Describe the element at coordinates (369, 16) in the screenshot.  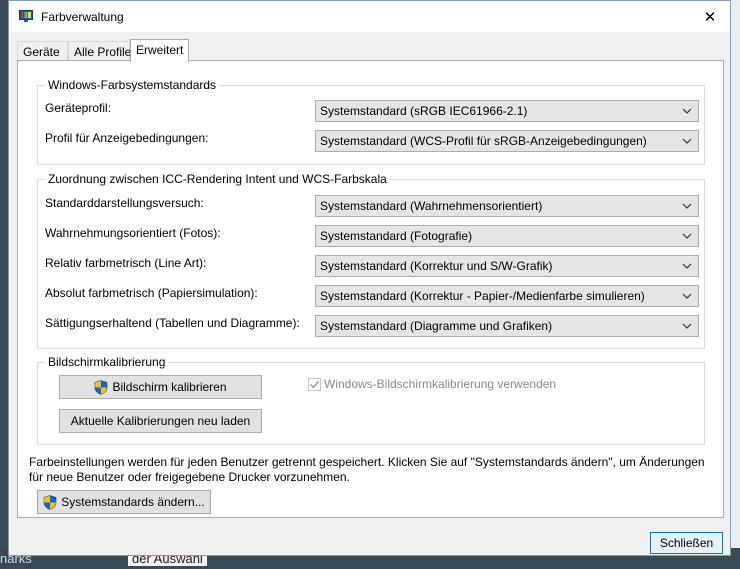
I see `title-bar: Farbverwaltung ✕` at that location.